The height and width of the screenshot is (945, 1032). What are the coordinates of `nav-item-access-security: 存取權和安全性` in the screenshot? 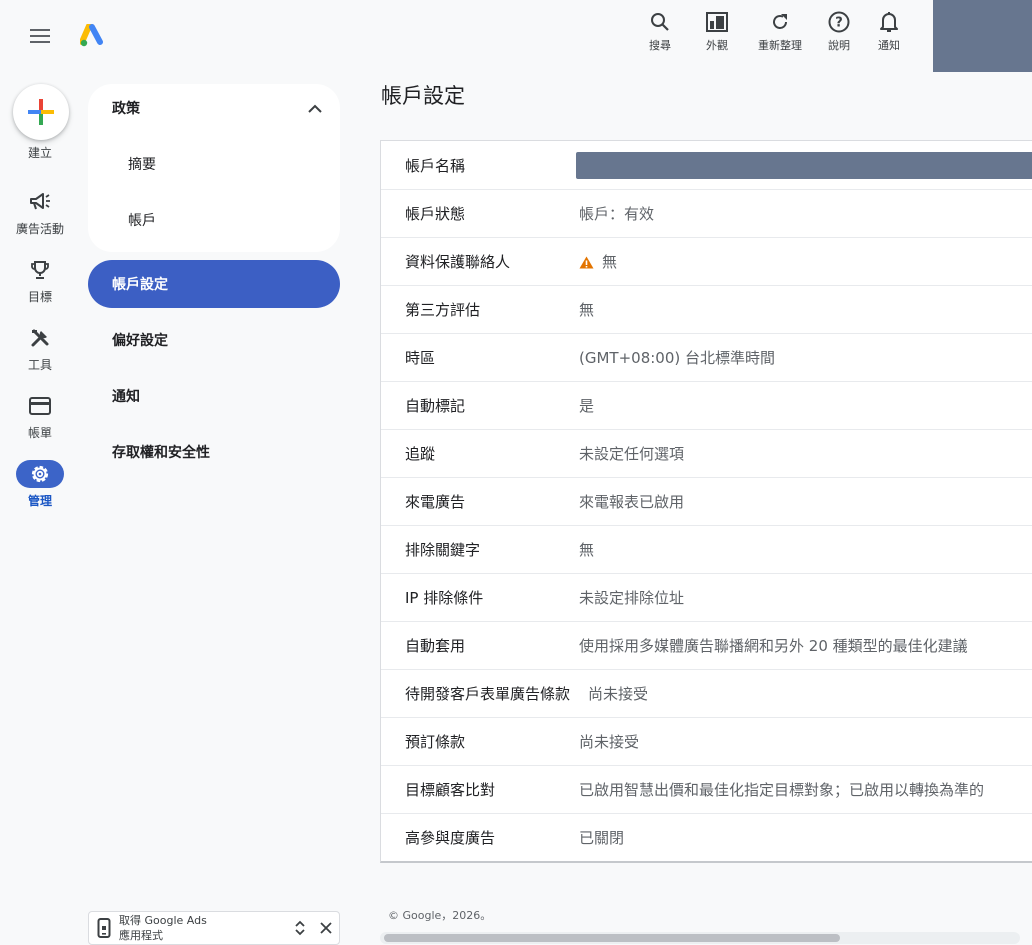 It's located at (214, 452).